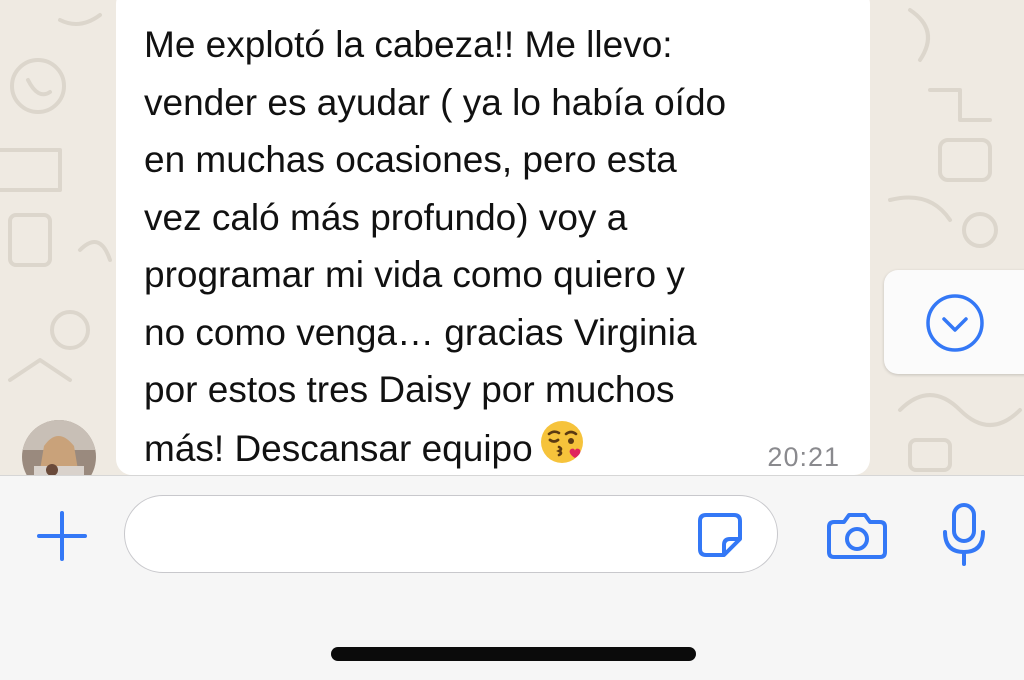 The height and width of the screenshot is (680, 1024). I want to click on sticker-icon, so click(720, 535).